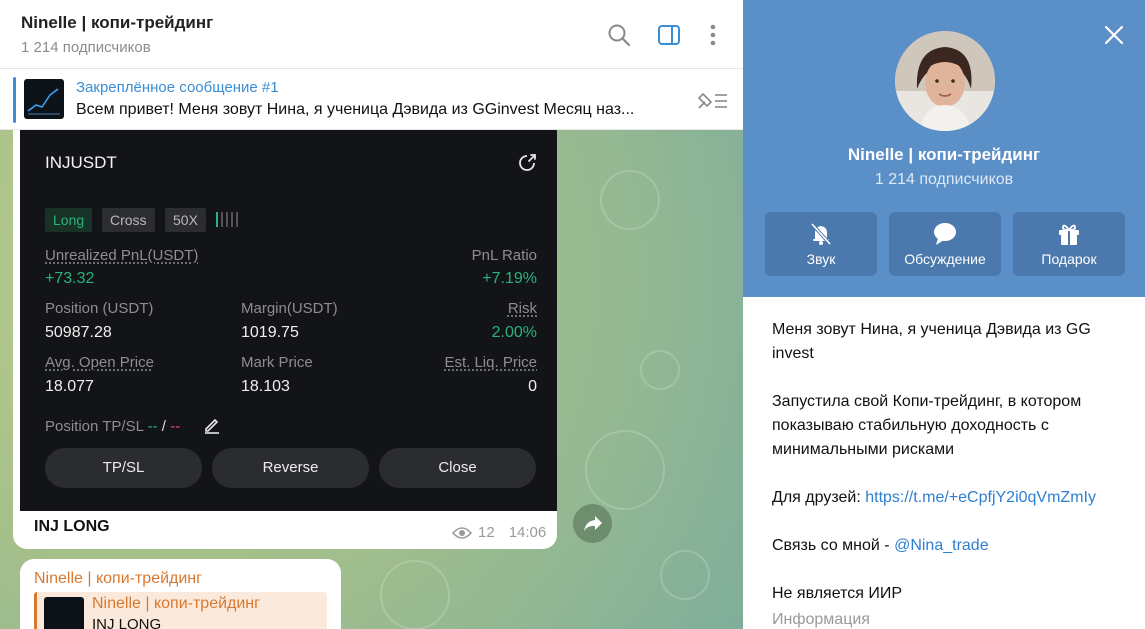 The width and height of the screenshot is (1145, 629). I want to click on liq-price-label: Est. Liq. Price, so click(490, 362).